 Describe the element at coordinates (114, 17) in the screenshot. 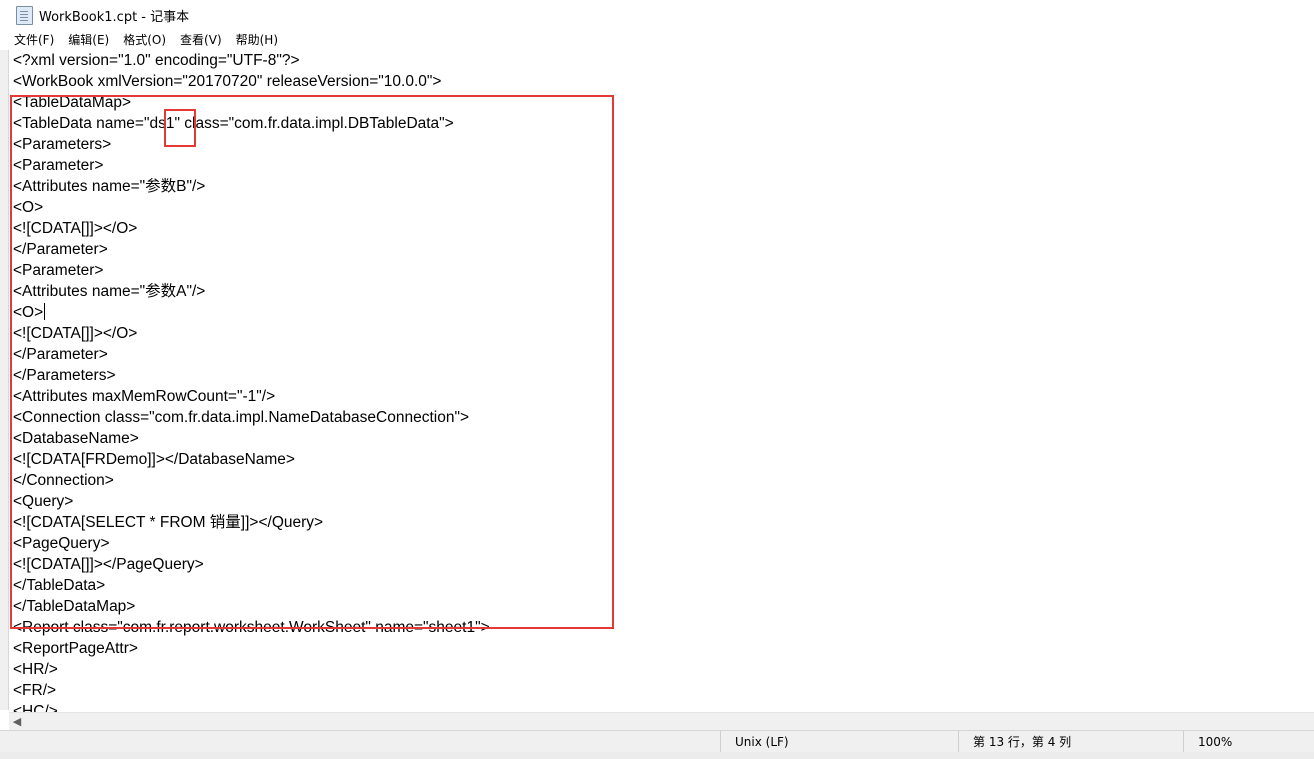

I see `window-title: WorkBook1.cpt - 记事本` at that location.